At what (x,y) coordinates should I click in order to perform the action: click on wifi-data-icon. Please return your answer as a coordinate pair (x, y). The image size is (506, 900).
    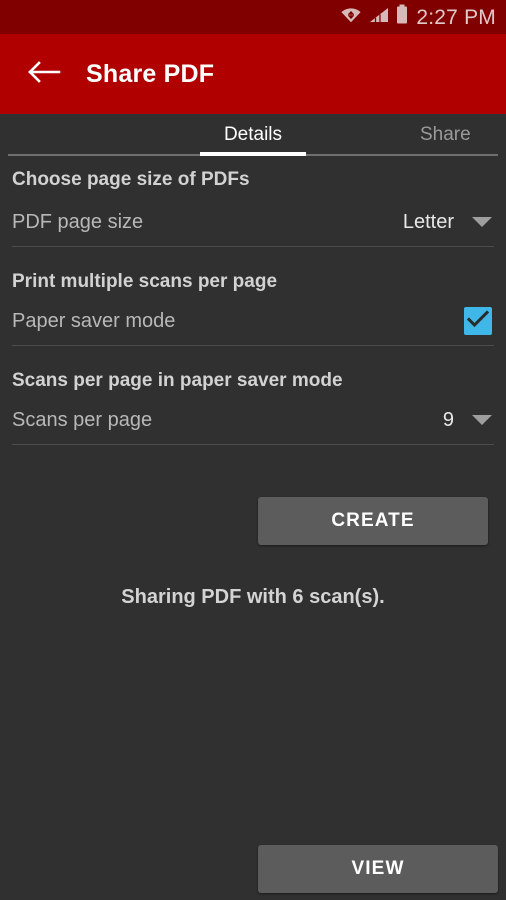
    Looking at the image, I should click on (351, 17).